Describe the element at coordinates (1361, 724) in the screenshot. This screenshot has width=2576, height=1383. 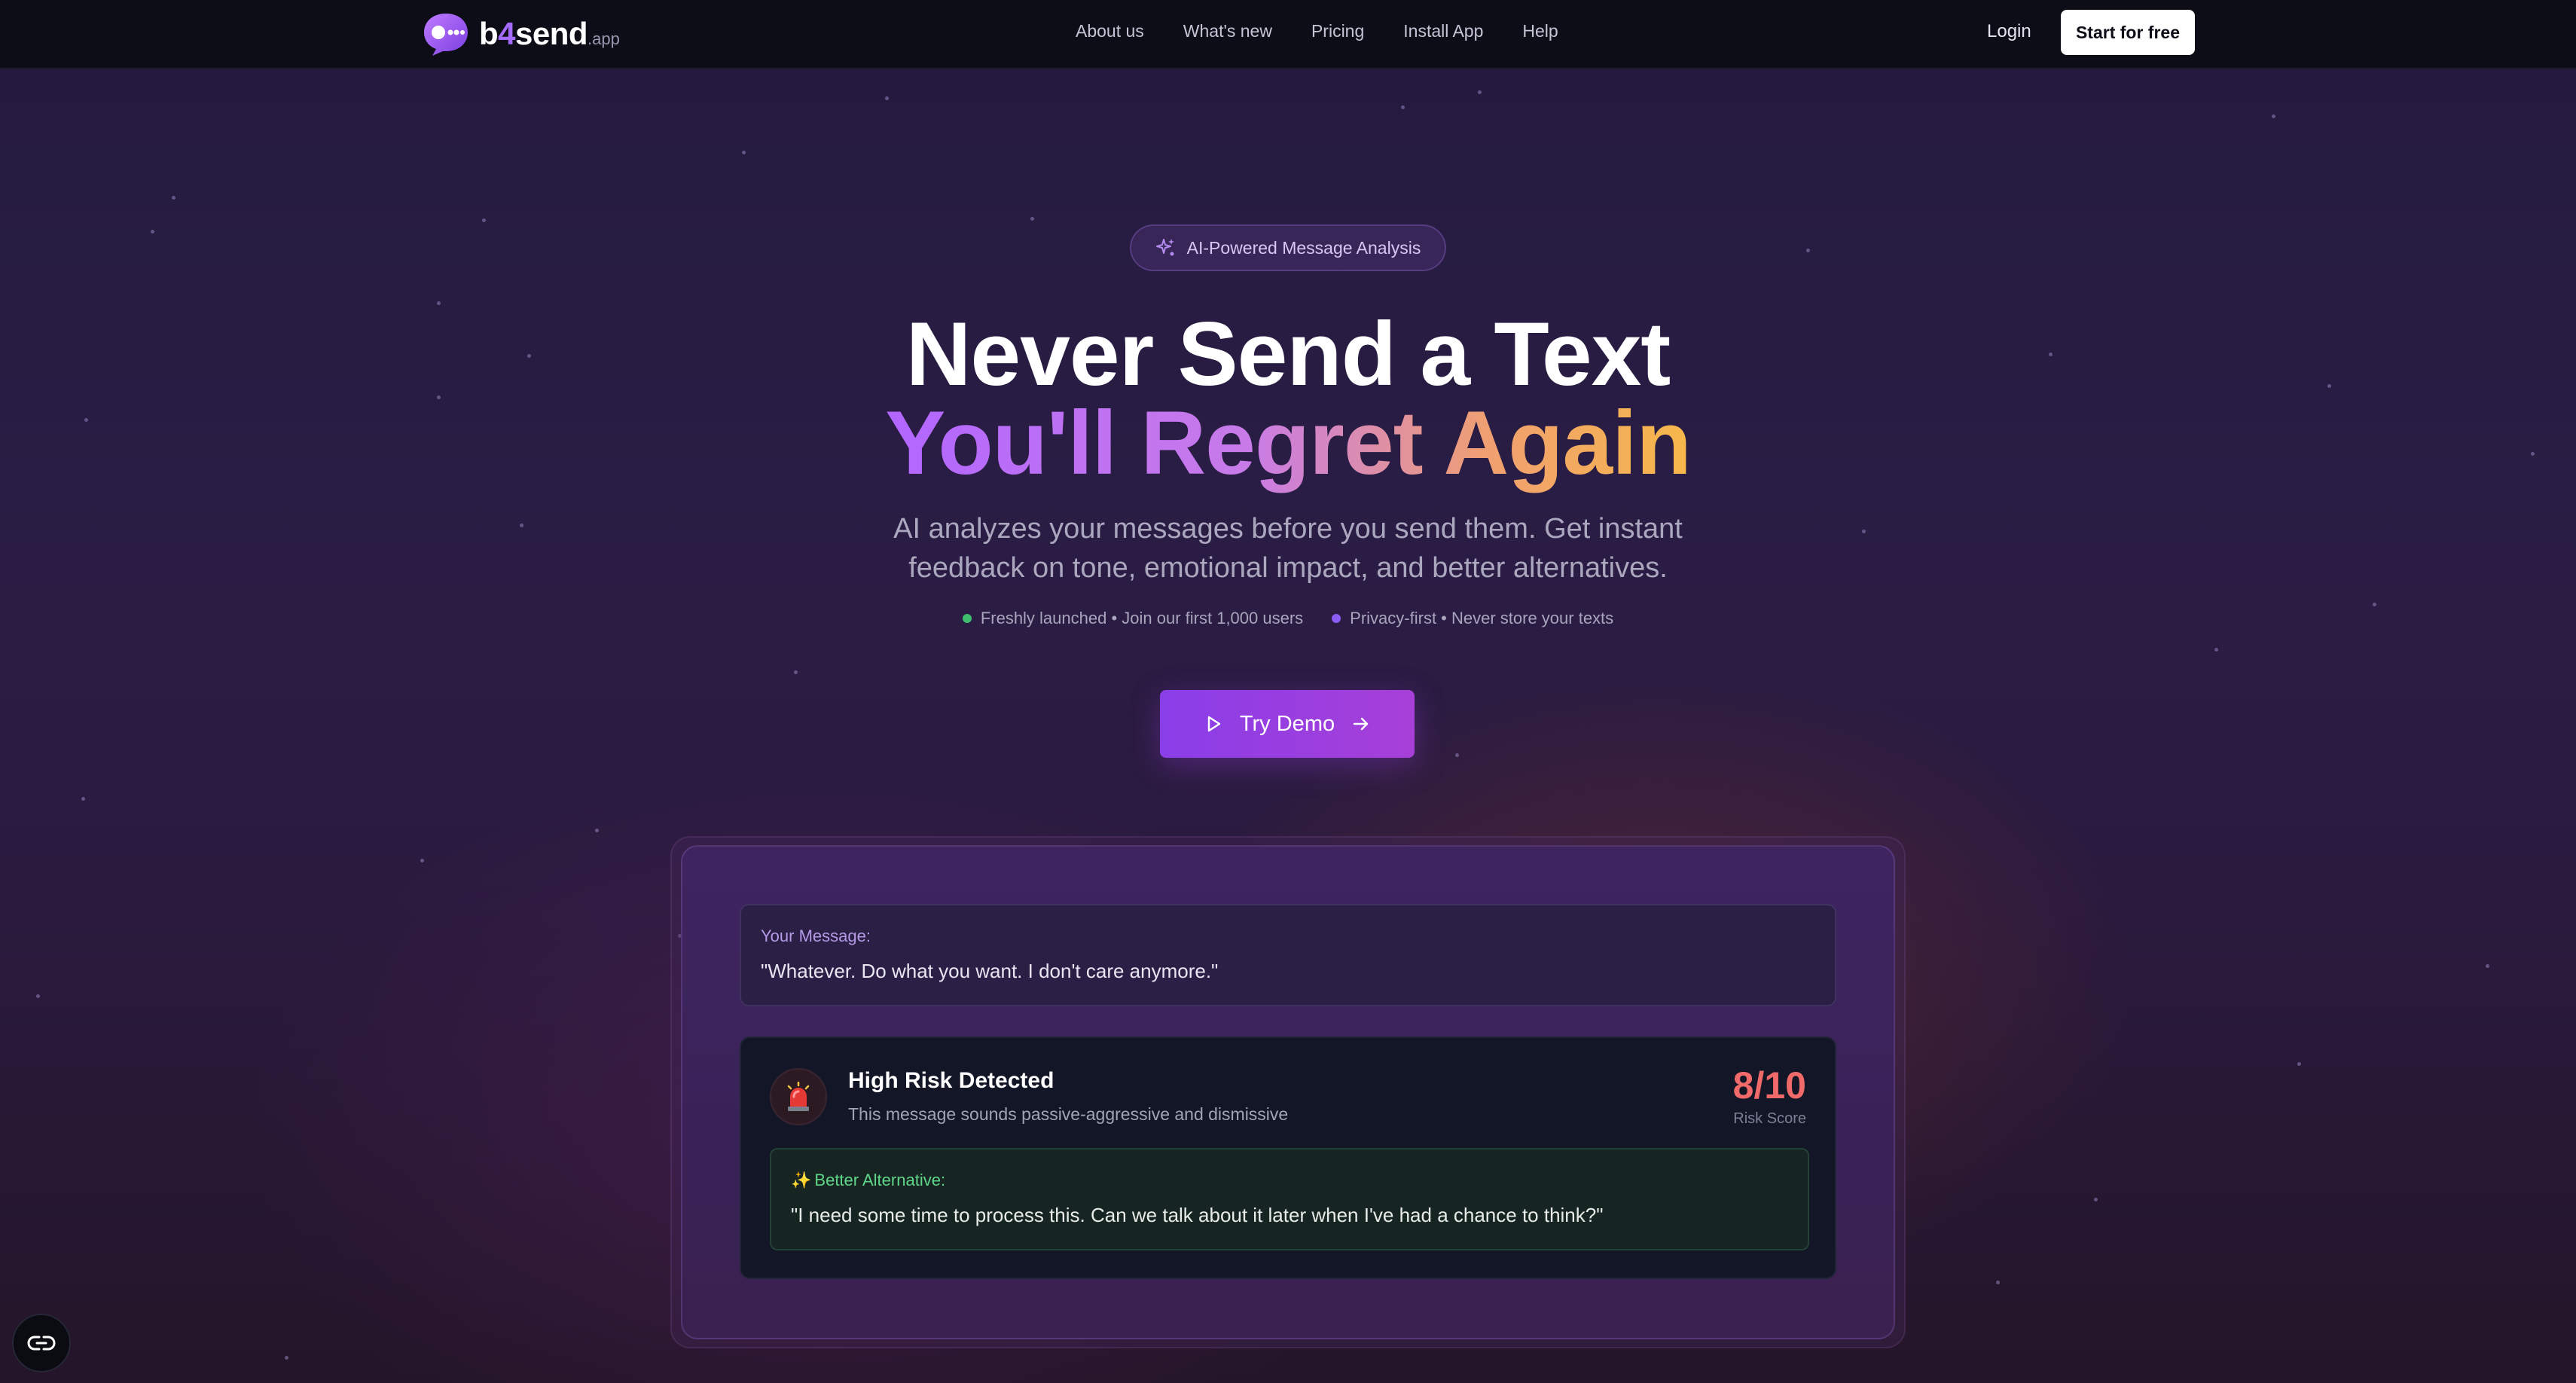
I see `arrow-right-icon` at that location.